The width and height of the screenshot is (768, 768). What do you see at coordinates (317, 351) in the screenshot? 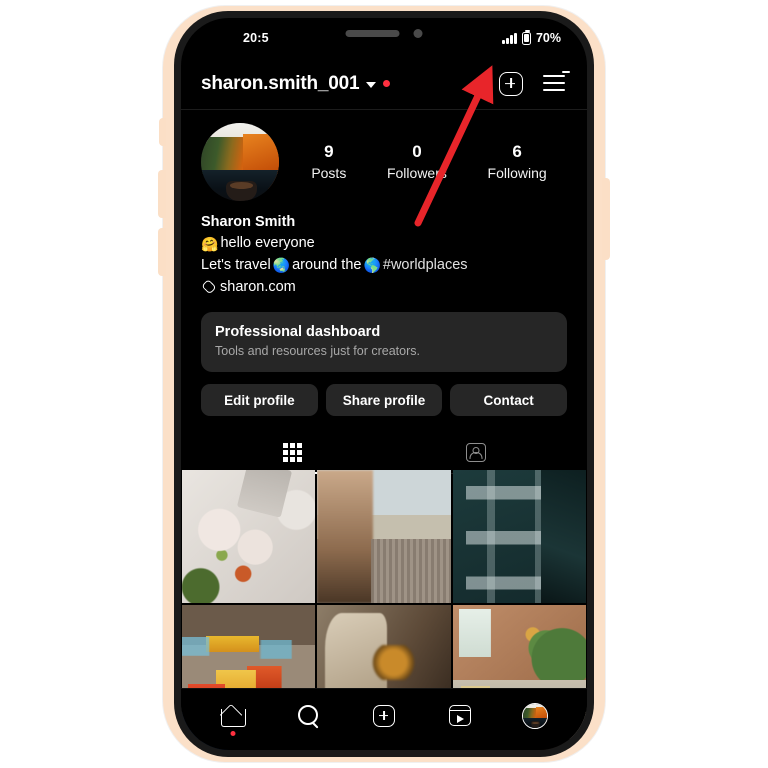
I see `dashboard-subtitle: Tools and resources just for creators.` at bounding box center [317, 351].